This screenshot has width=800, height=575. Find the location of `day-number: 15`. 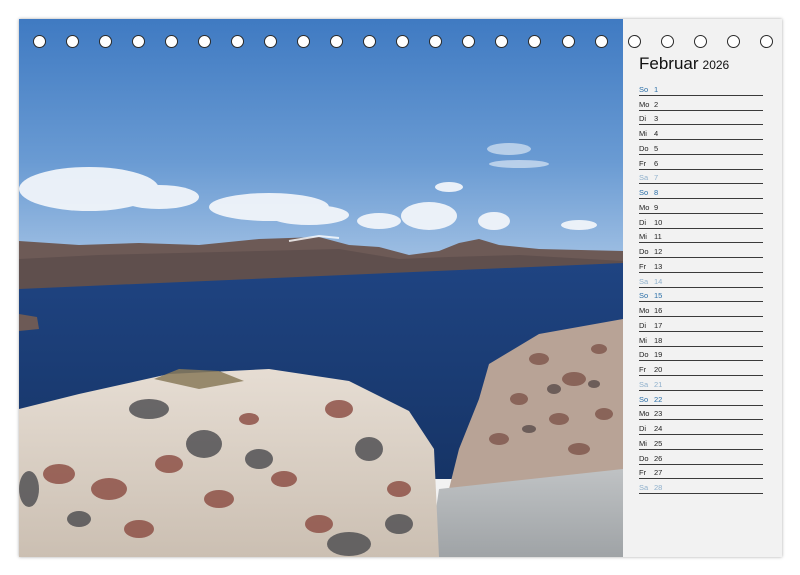

day-number: 15 is located at coordinates (658, 296).